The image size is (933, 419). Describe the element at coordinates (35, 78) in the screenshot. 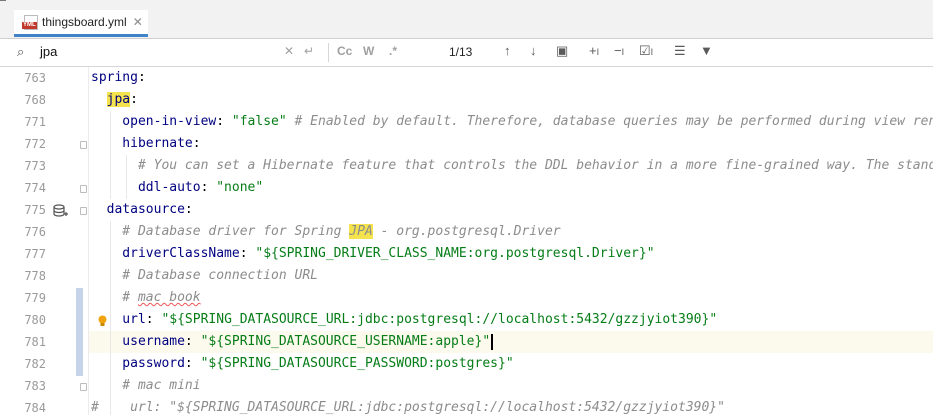

I see `line-number: 763` at that location.